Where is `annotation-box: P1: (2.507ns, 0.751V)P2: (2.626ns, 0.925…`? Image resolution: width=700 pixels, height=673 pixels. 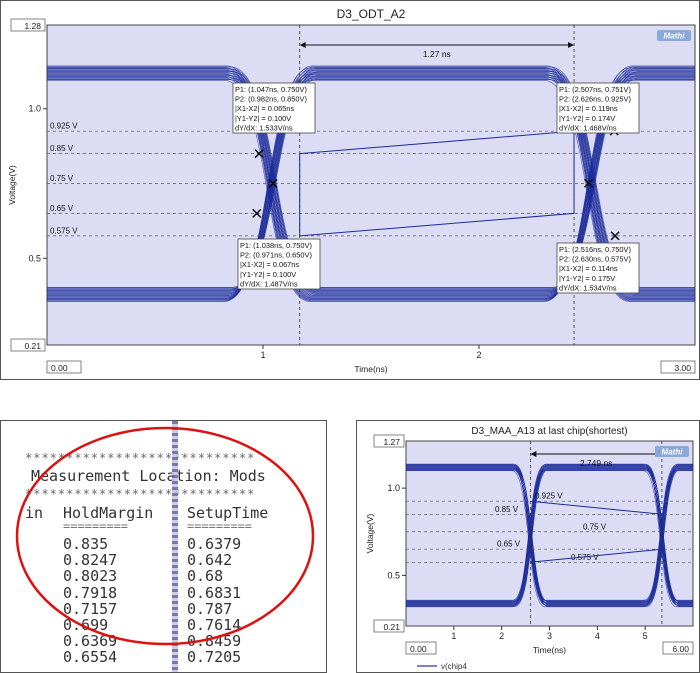 annotation-box: P1: (2.507ns, 0.751V)P2: (2.626ns, 0.925… is located at coordinates (598, 108).